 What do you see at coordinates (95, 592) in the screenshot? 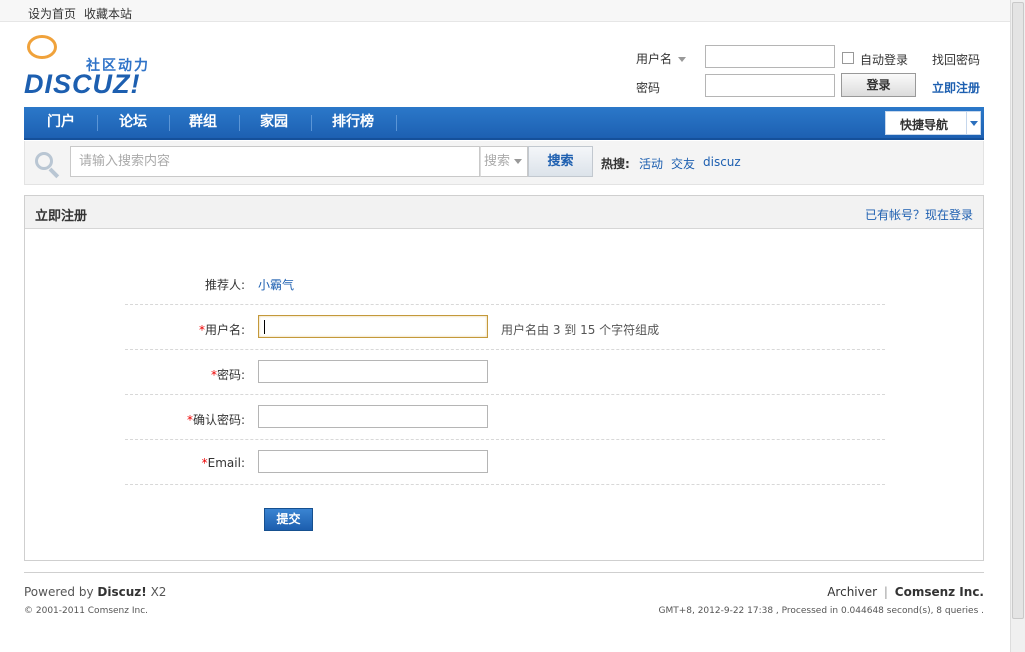
I see `powered-by: Powered by Discuz! X2` at bounding box center [95, 592].